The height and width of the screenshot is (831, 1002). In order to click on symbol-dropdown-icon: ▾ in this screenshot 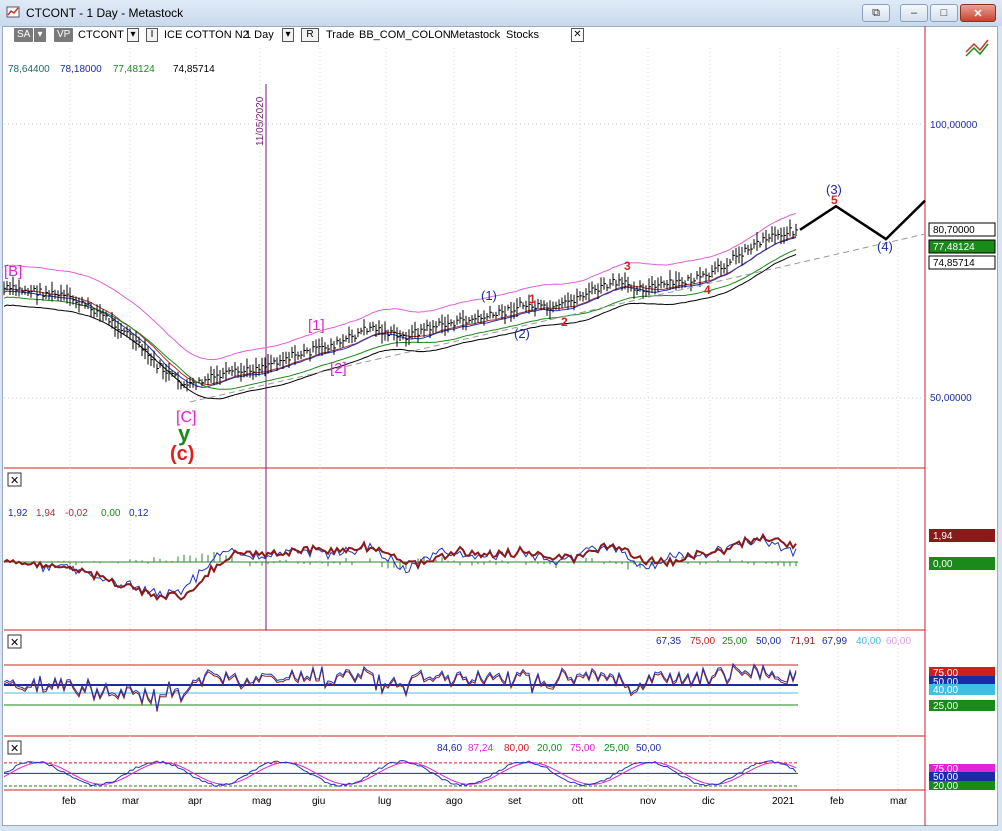, I will do `click(133, 35)`.